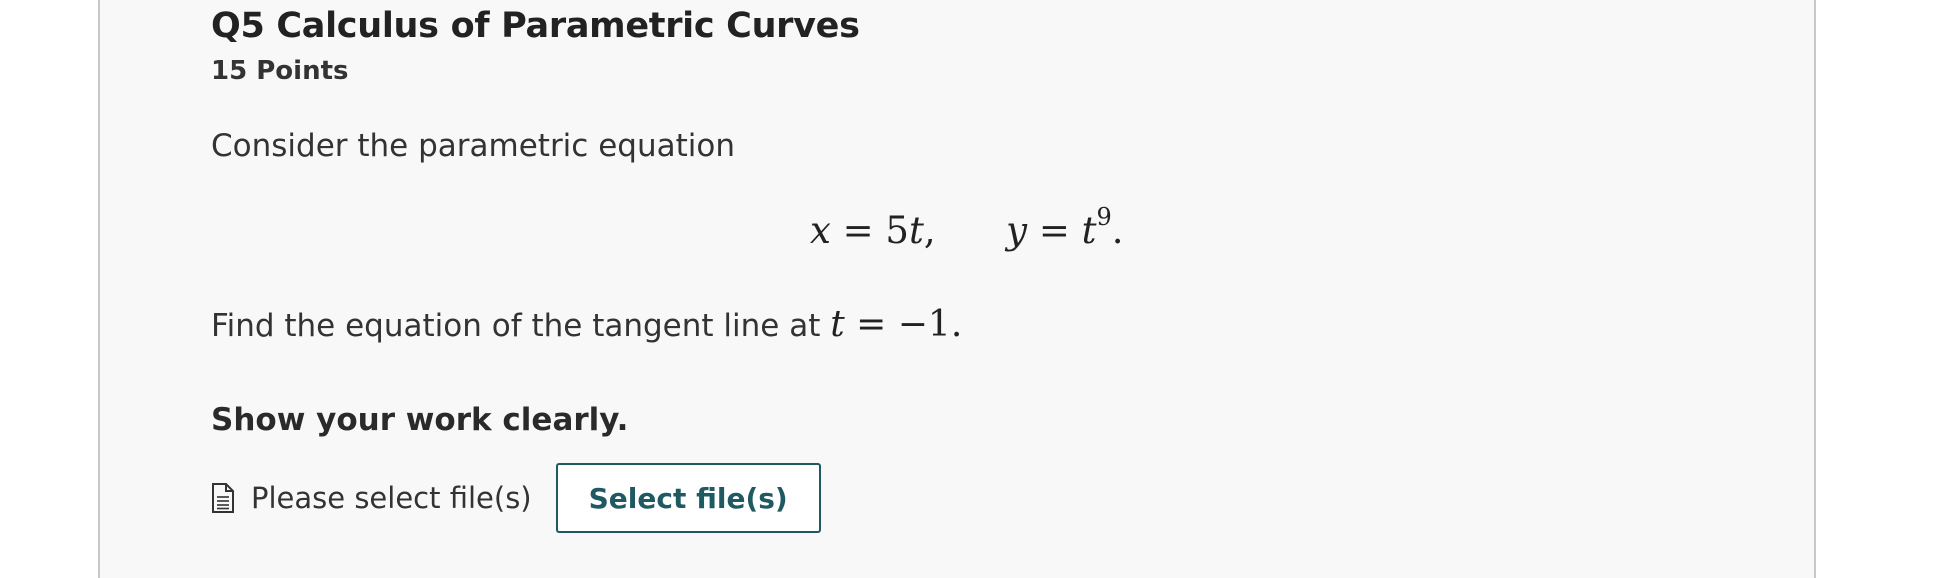 Image resolution: width=1957 pixels, height=578 pixels. What do you see at coordinates (473, 146) in the screenshot?
I see `question-intro: Consider the parametric equation` at bounding box center [473, 146].